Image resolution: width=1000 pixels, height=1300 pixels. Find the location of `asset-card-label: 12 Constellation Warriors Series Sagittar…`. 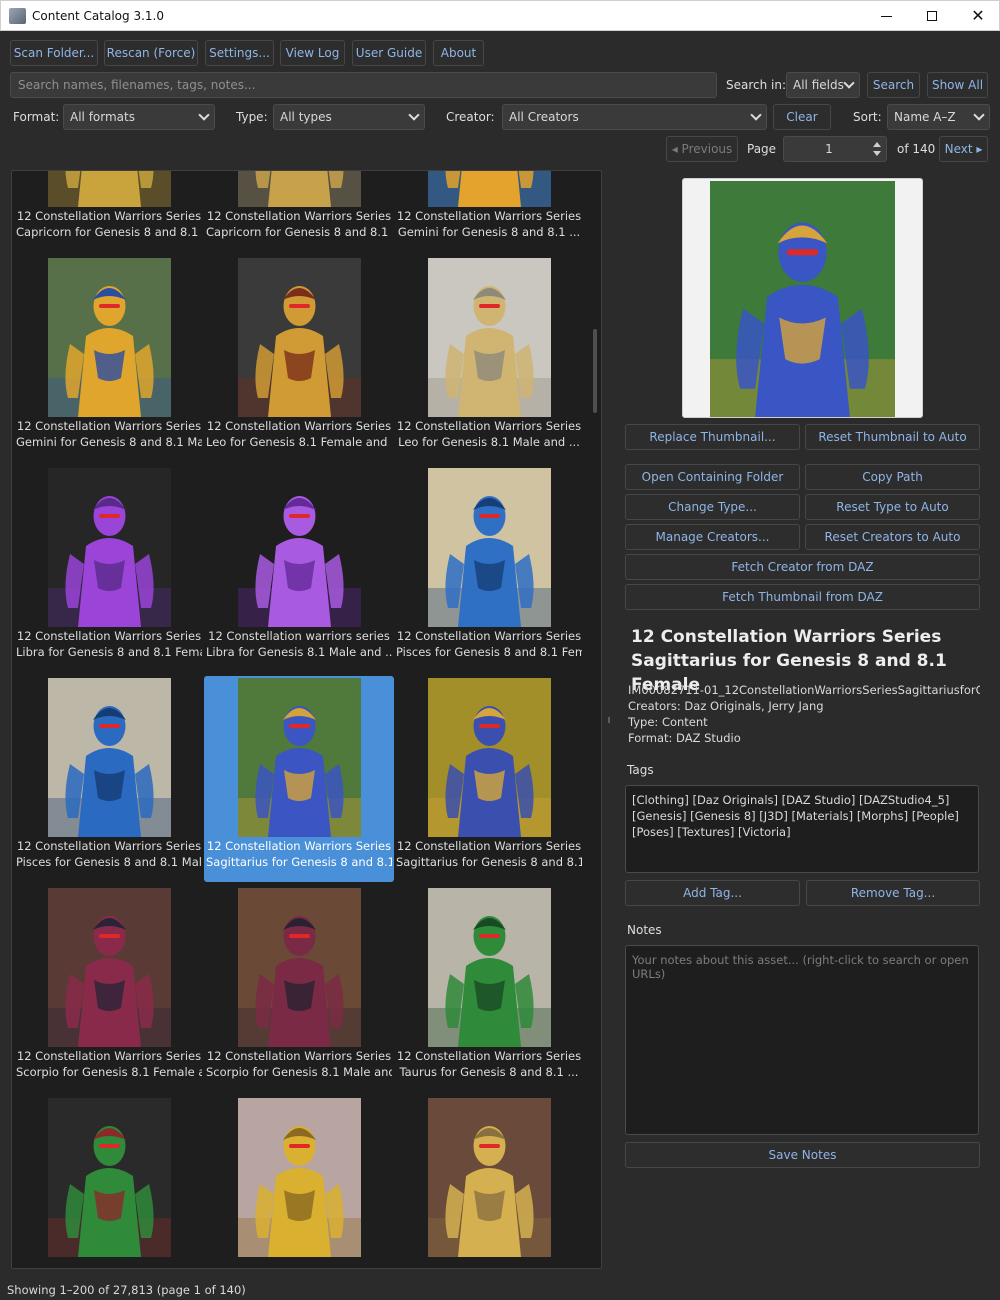

asset-card-label: 12 Constellation Warriors Series Sagittar… is located at coordinates (489, 854).